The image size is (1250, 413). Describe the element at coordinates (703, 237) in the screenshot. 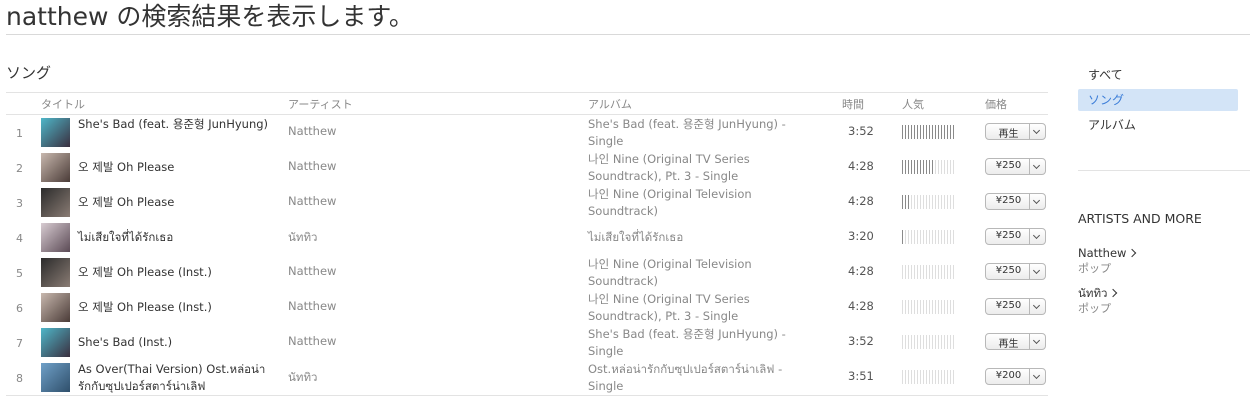

I see `song-album: ไม่เสียใจที่ได้รักเธอ` at that location.